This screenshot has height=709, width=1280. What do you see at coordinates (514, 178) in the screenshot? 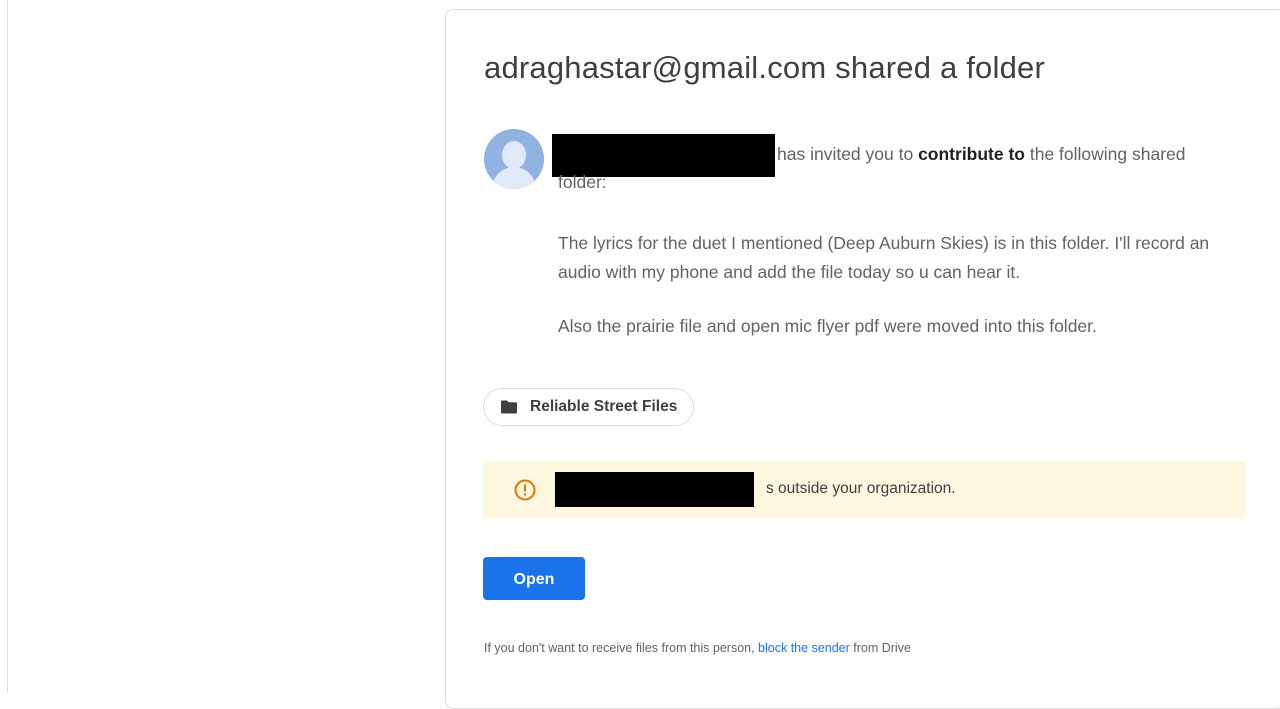
I see `avatar-body-shape` at bounding box center [514, 178].